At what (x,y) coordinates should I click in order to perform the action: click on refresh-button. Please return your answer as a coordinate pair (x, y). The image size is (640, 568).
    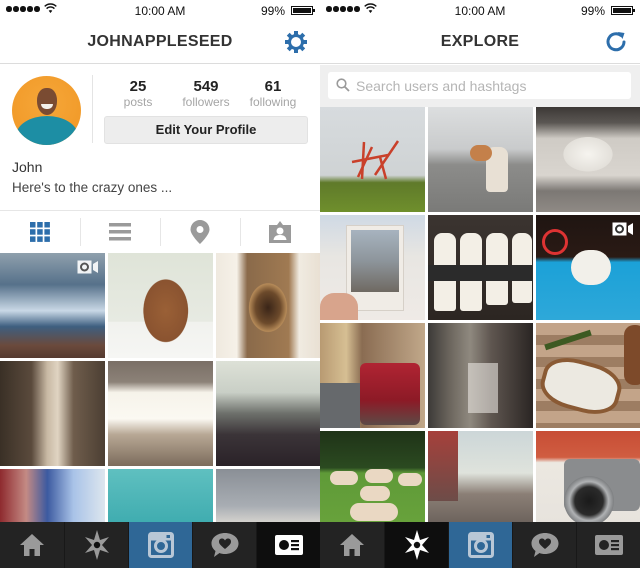
    Looking at the image, I should click on (616, 42).